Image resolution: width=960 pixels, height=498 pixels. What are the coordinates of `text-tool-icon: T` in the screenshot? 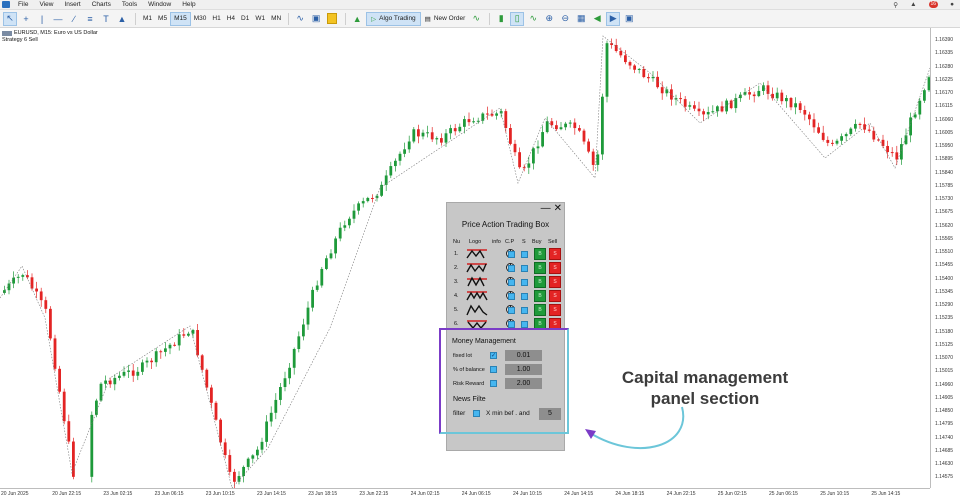 It's located at (106, 19).